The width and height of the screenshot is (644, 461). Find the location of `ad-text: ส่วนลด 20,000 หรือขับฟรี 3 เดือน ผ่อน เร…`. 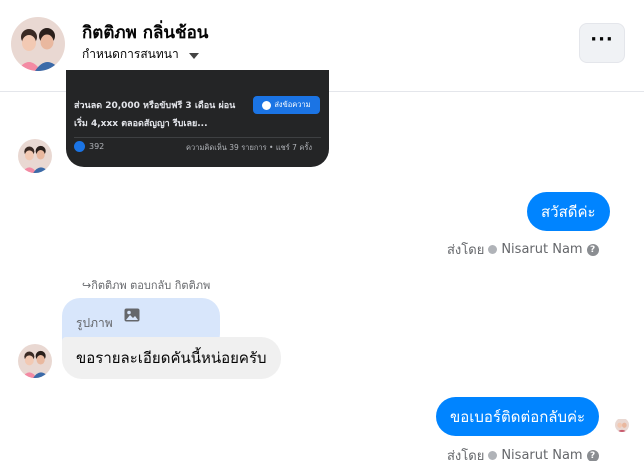

ad-text: ส่วนลด 20,000 หรือขับฟรี 3 เดือน ผ่อน เร… is located at coordinates (164, 115).